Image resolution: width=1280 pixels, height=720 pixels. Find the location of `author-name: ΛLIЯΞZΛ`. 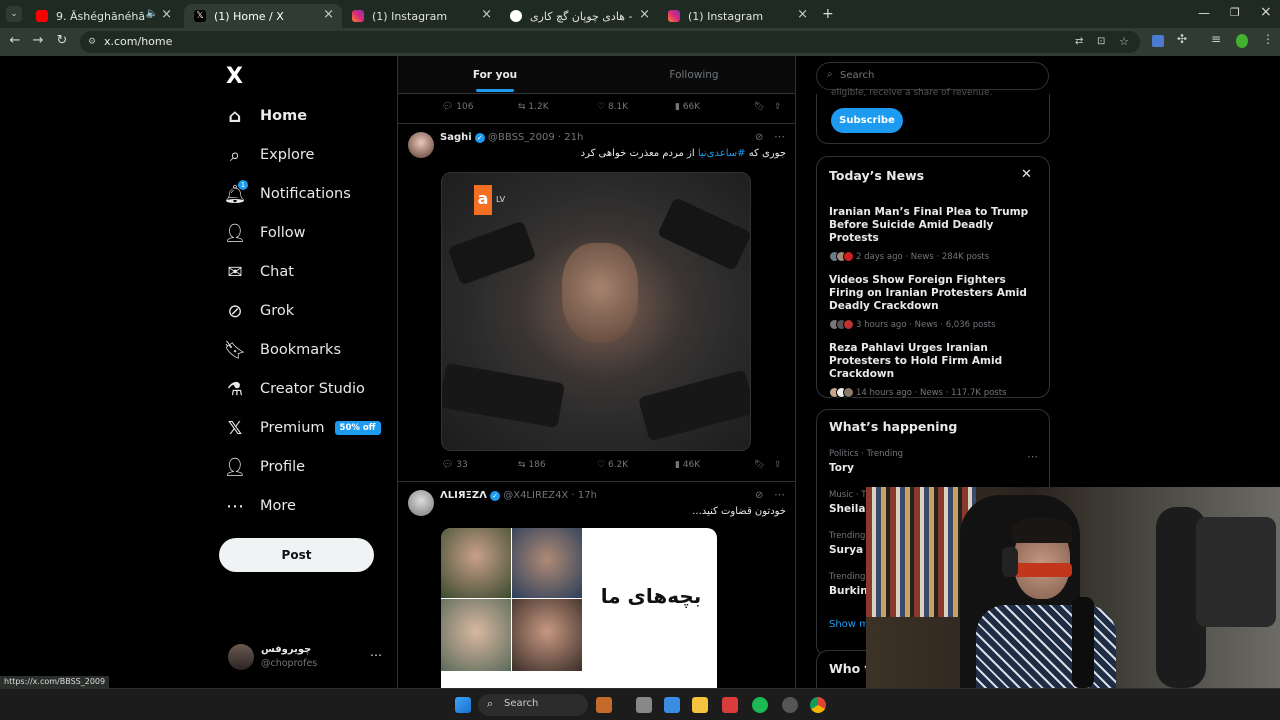

author-name: ΛLIЯΞZΛ is located at coordinates (463, 495).